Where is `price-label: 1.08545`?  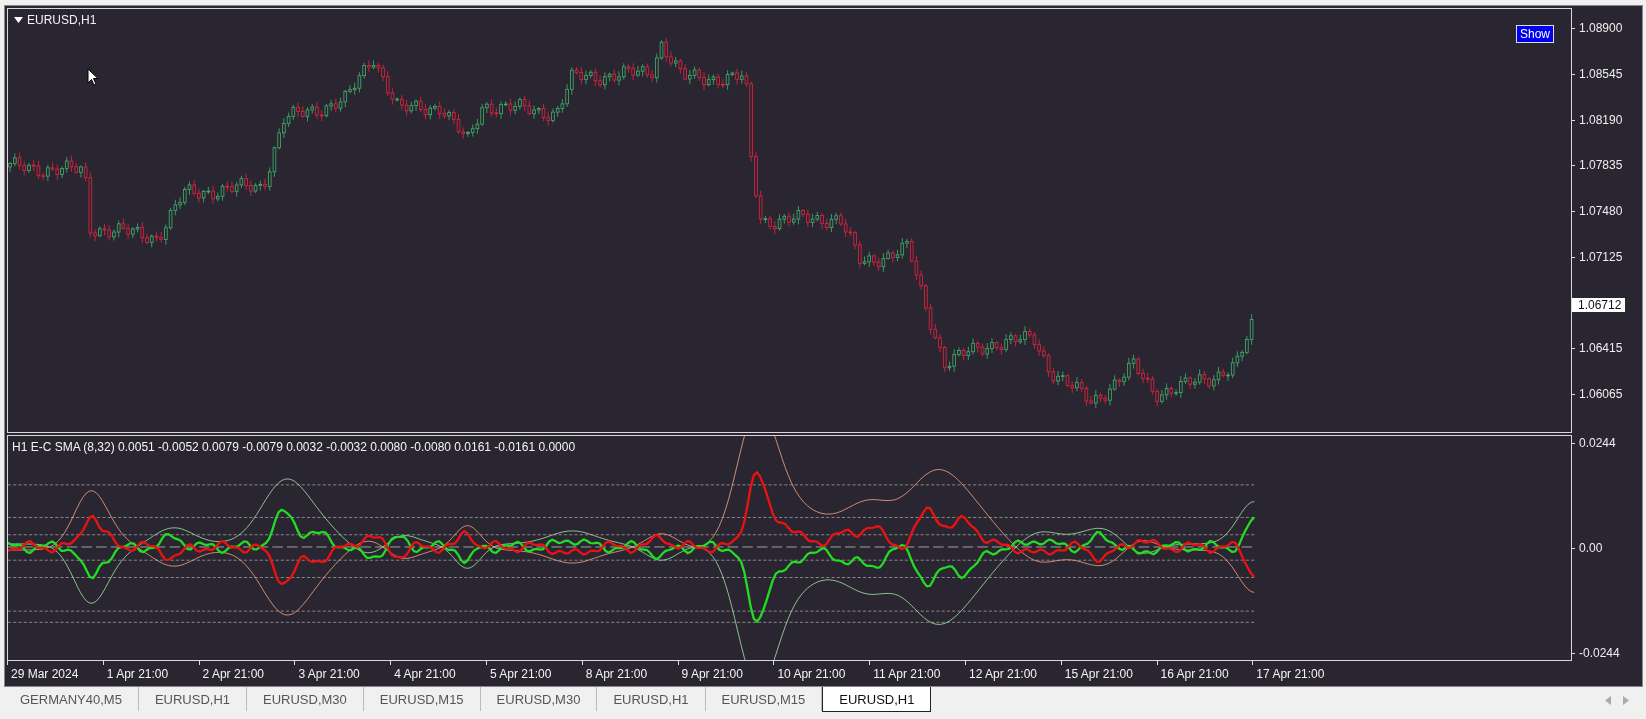 price-label: 1.08545 is located at coordinates (1601, 73).